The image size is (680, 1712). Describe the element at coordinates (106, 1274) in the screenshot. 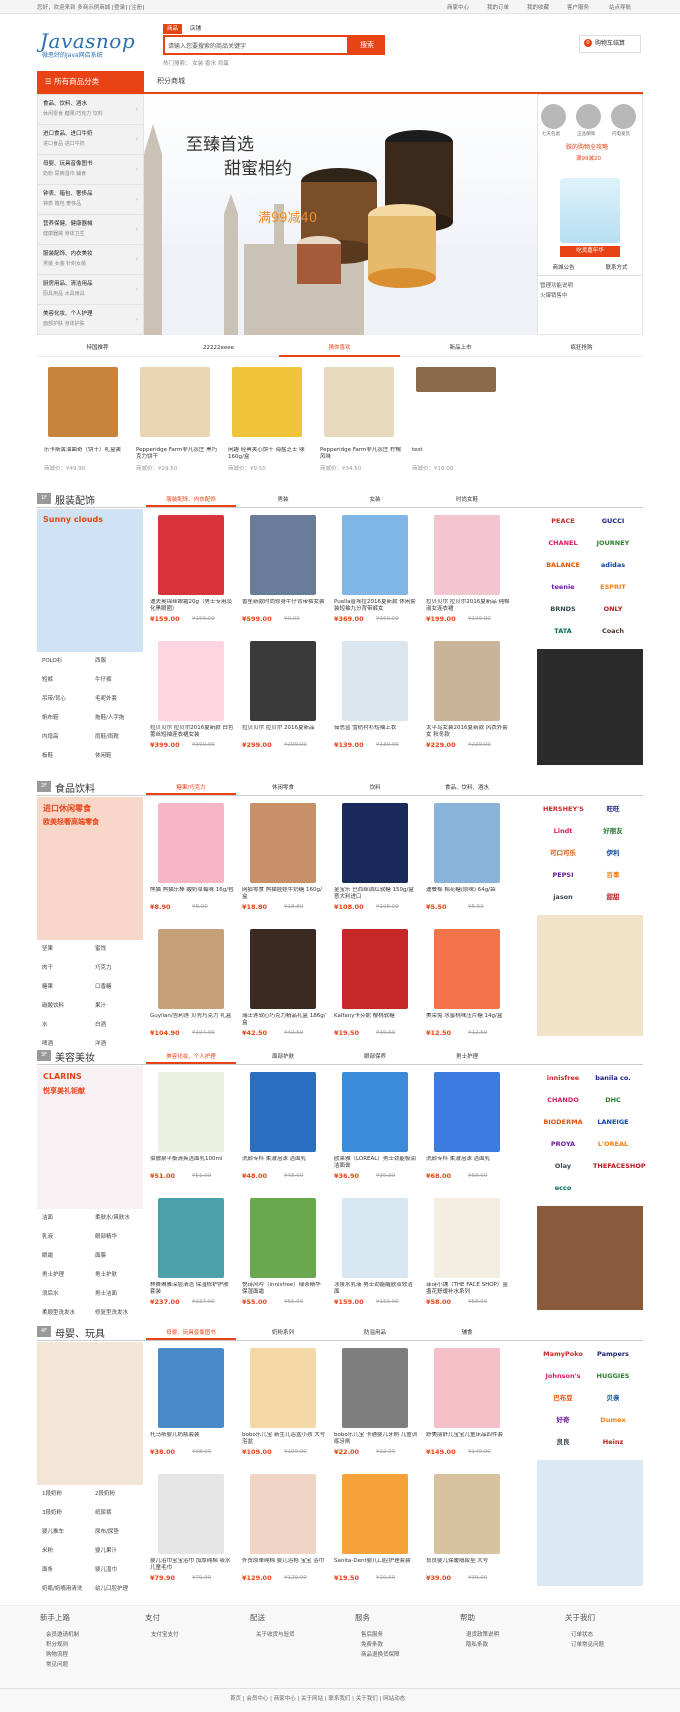

I see `floor-keyword-link: 男士护肤` at that location.